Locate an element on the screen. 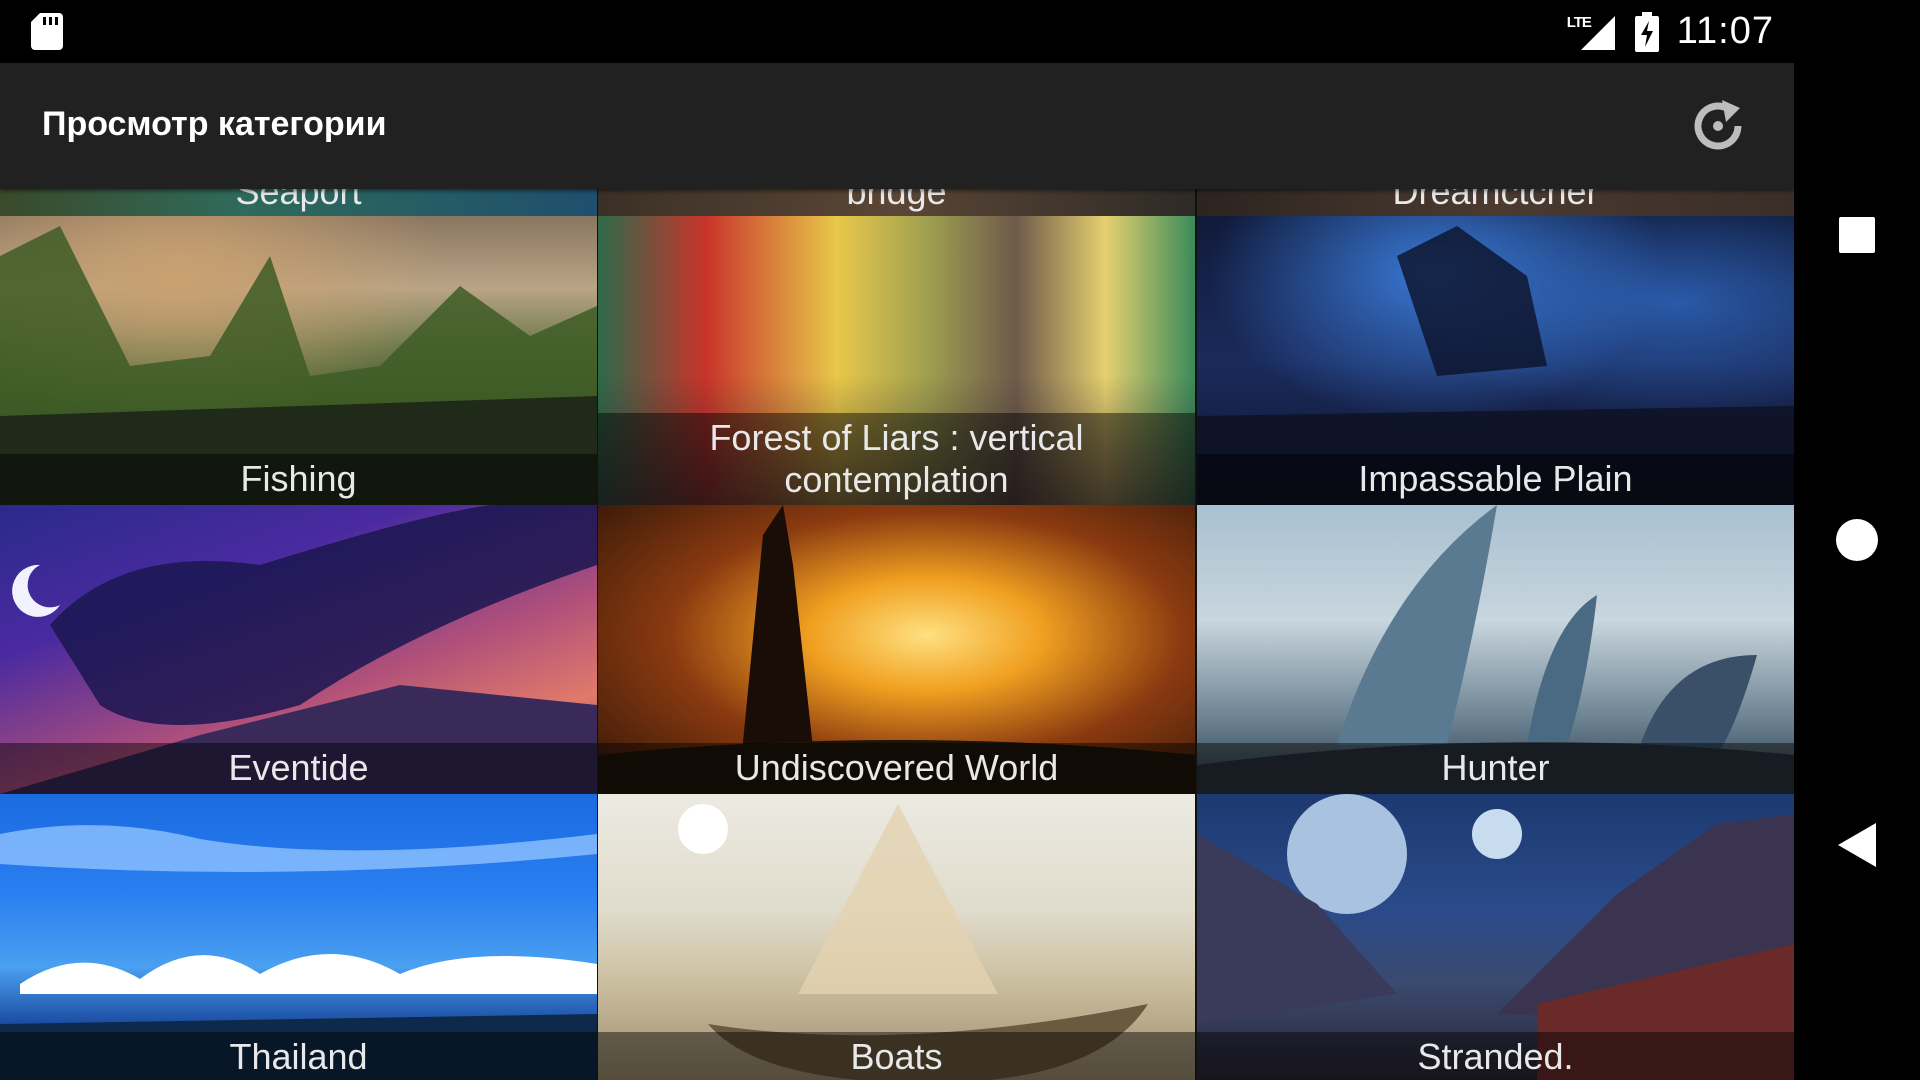  tile-label: Forest of Liars : vertical contemplation is located at coordinates (896, 459).